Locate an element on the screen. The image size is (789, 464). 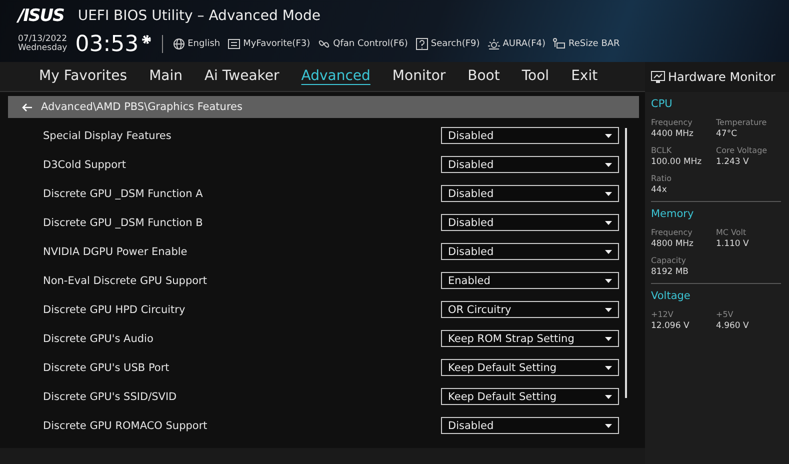
list-icon is located at coordinates (234, 44).